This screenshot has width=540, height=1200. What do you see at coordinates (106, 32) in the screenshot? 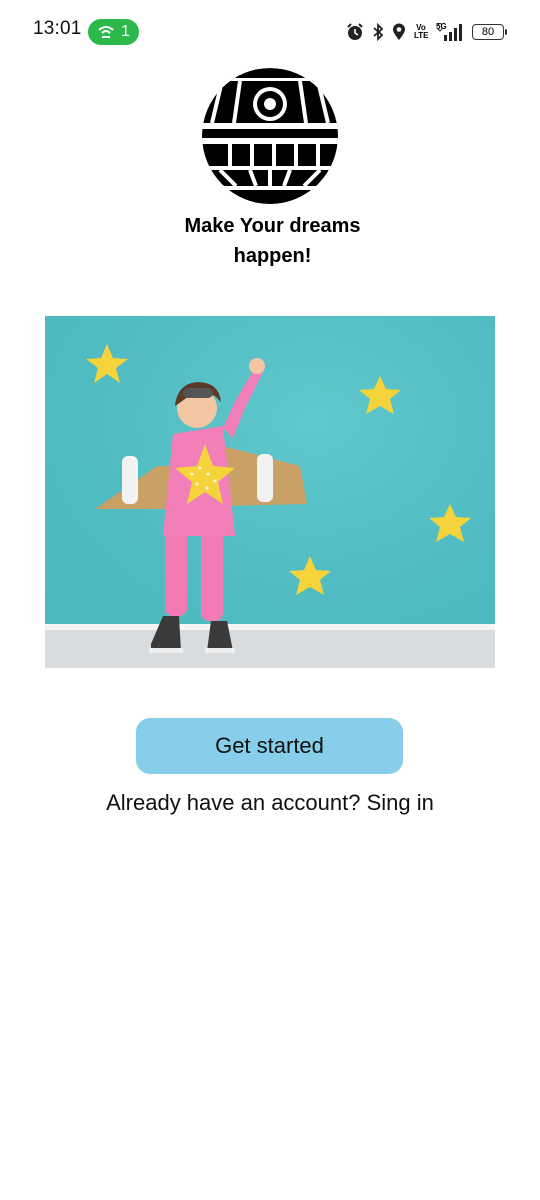
I see `hotspot-icon` at bounding box center [106, 32].